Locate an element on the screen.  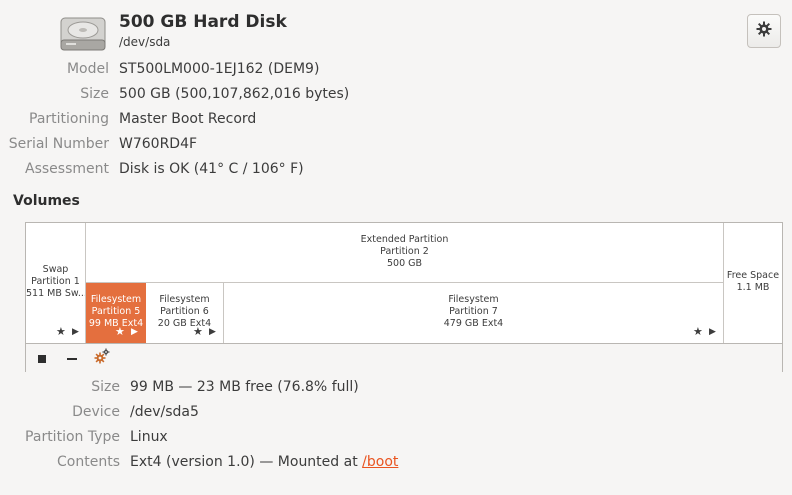
p6-partition-label: Partition 6 is located at coordinates (184, 311).